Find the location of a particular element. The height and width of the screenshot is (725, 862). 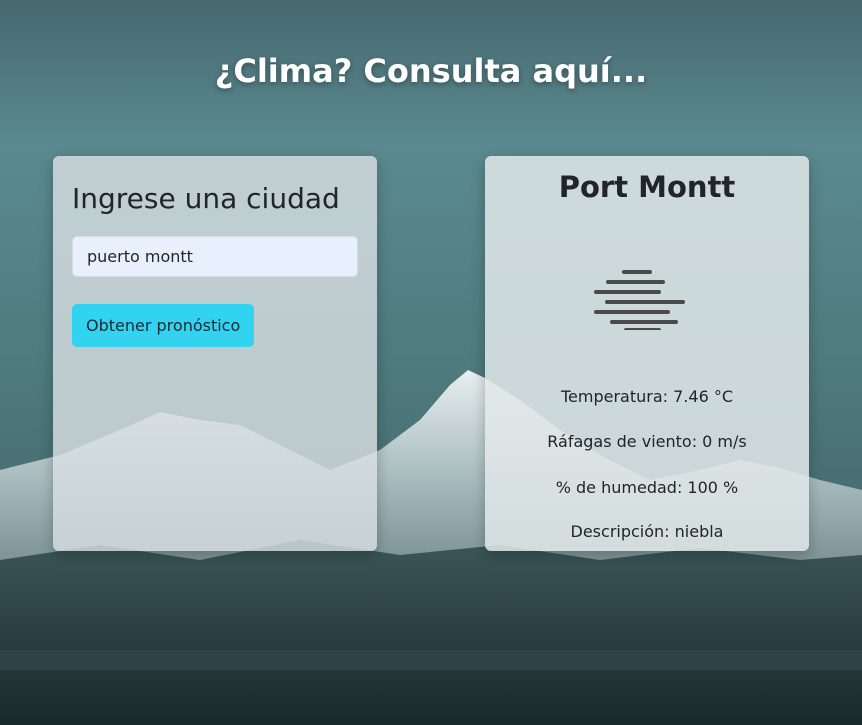

search-heading: Ingrese una ciudad is located at coordinates (206, 198).